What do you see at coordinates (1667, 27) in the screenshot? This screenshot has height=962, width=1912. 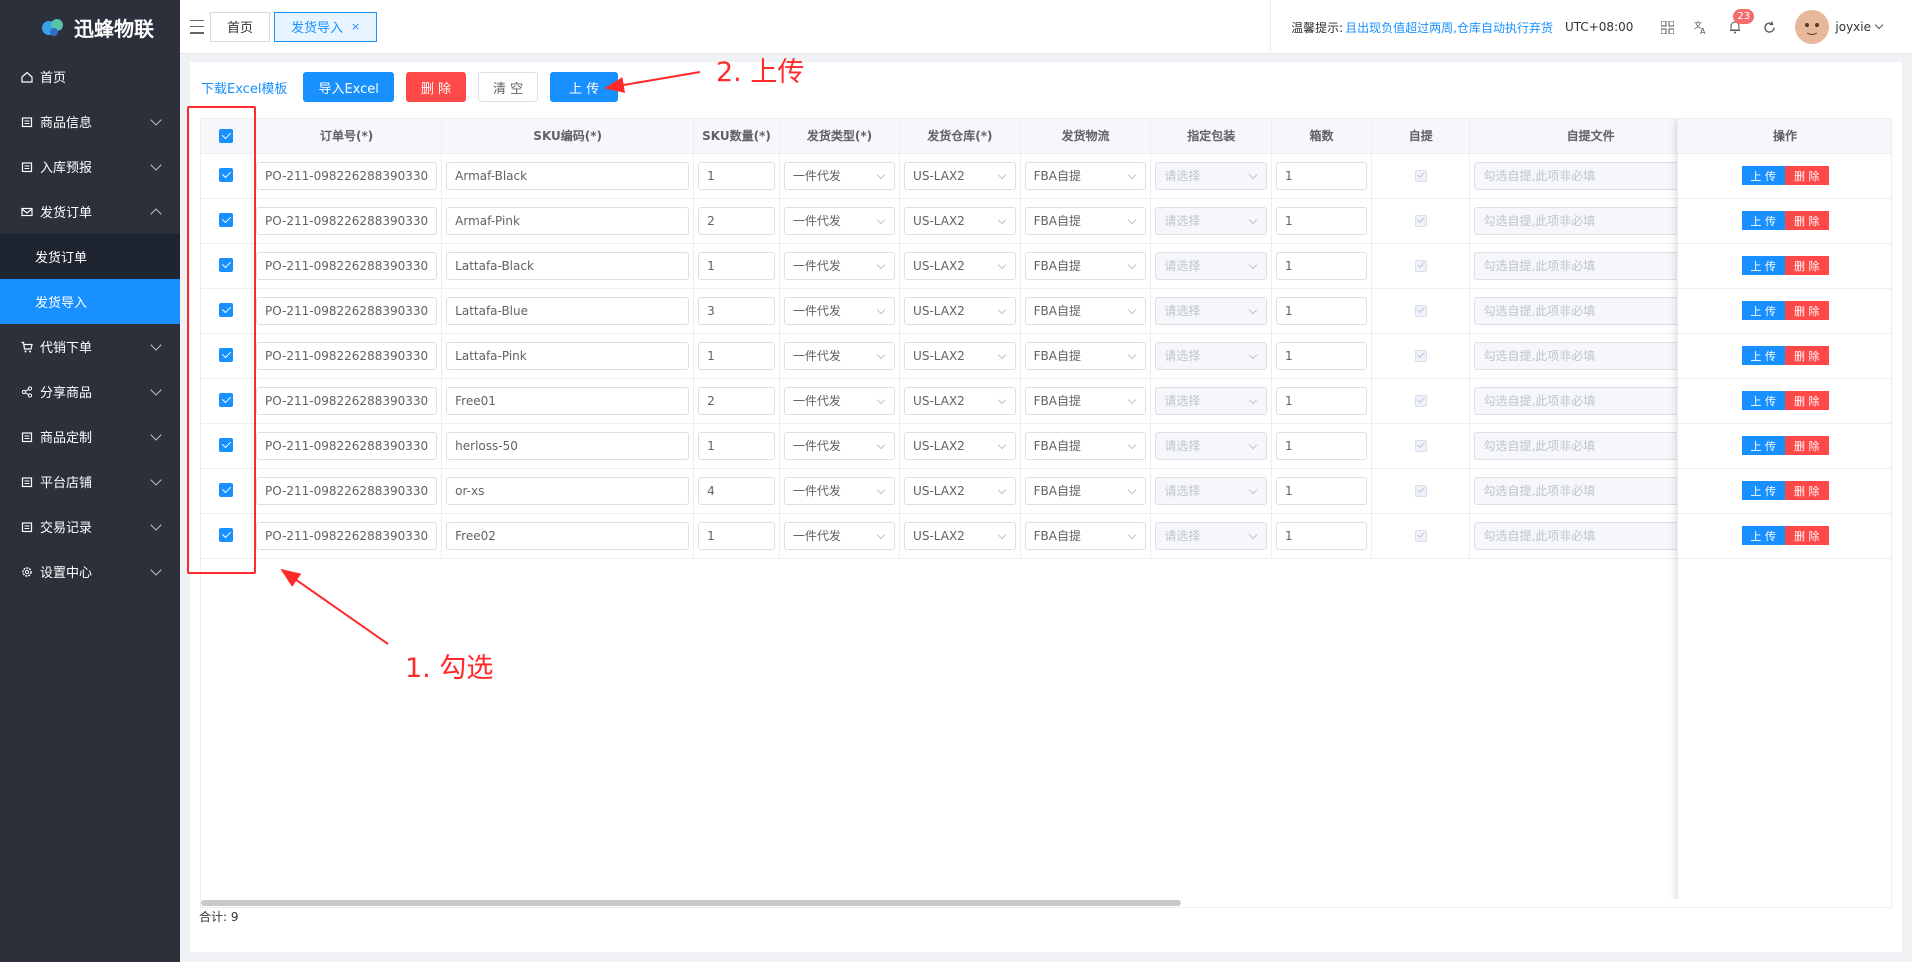 I see `grid-icon` at bounding box center [1667, 27].